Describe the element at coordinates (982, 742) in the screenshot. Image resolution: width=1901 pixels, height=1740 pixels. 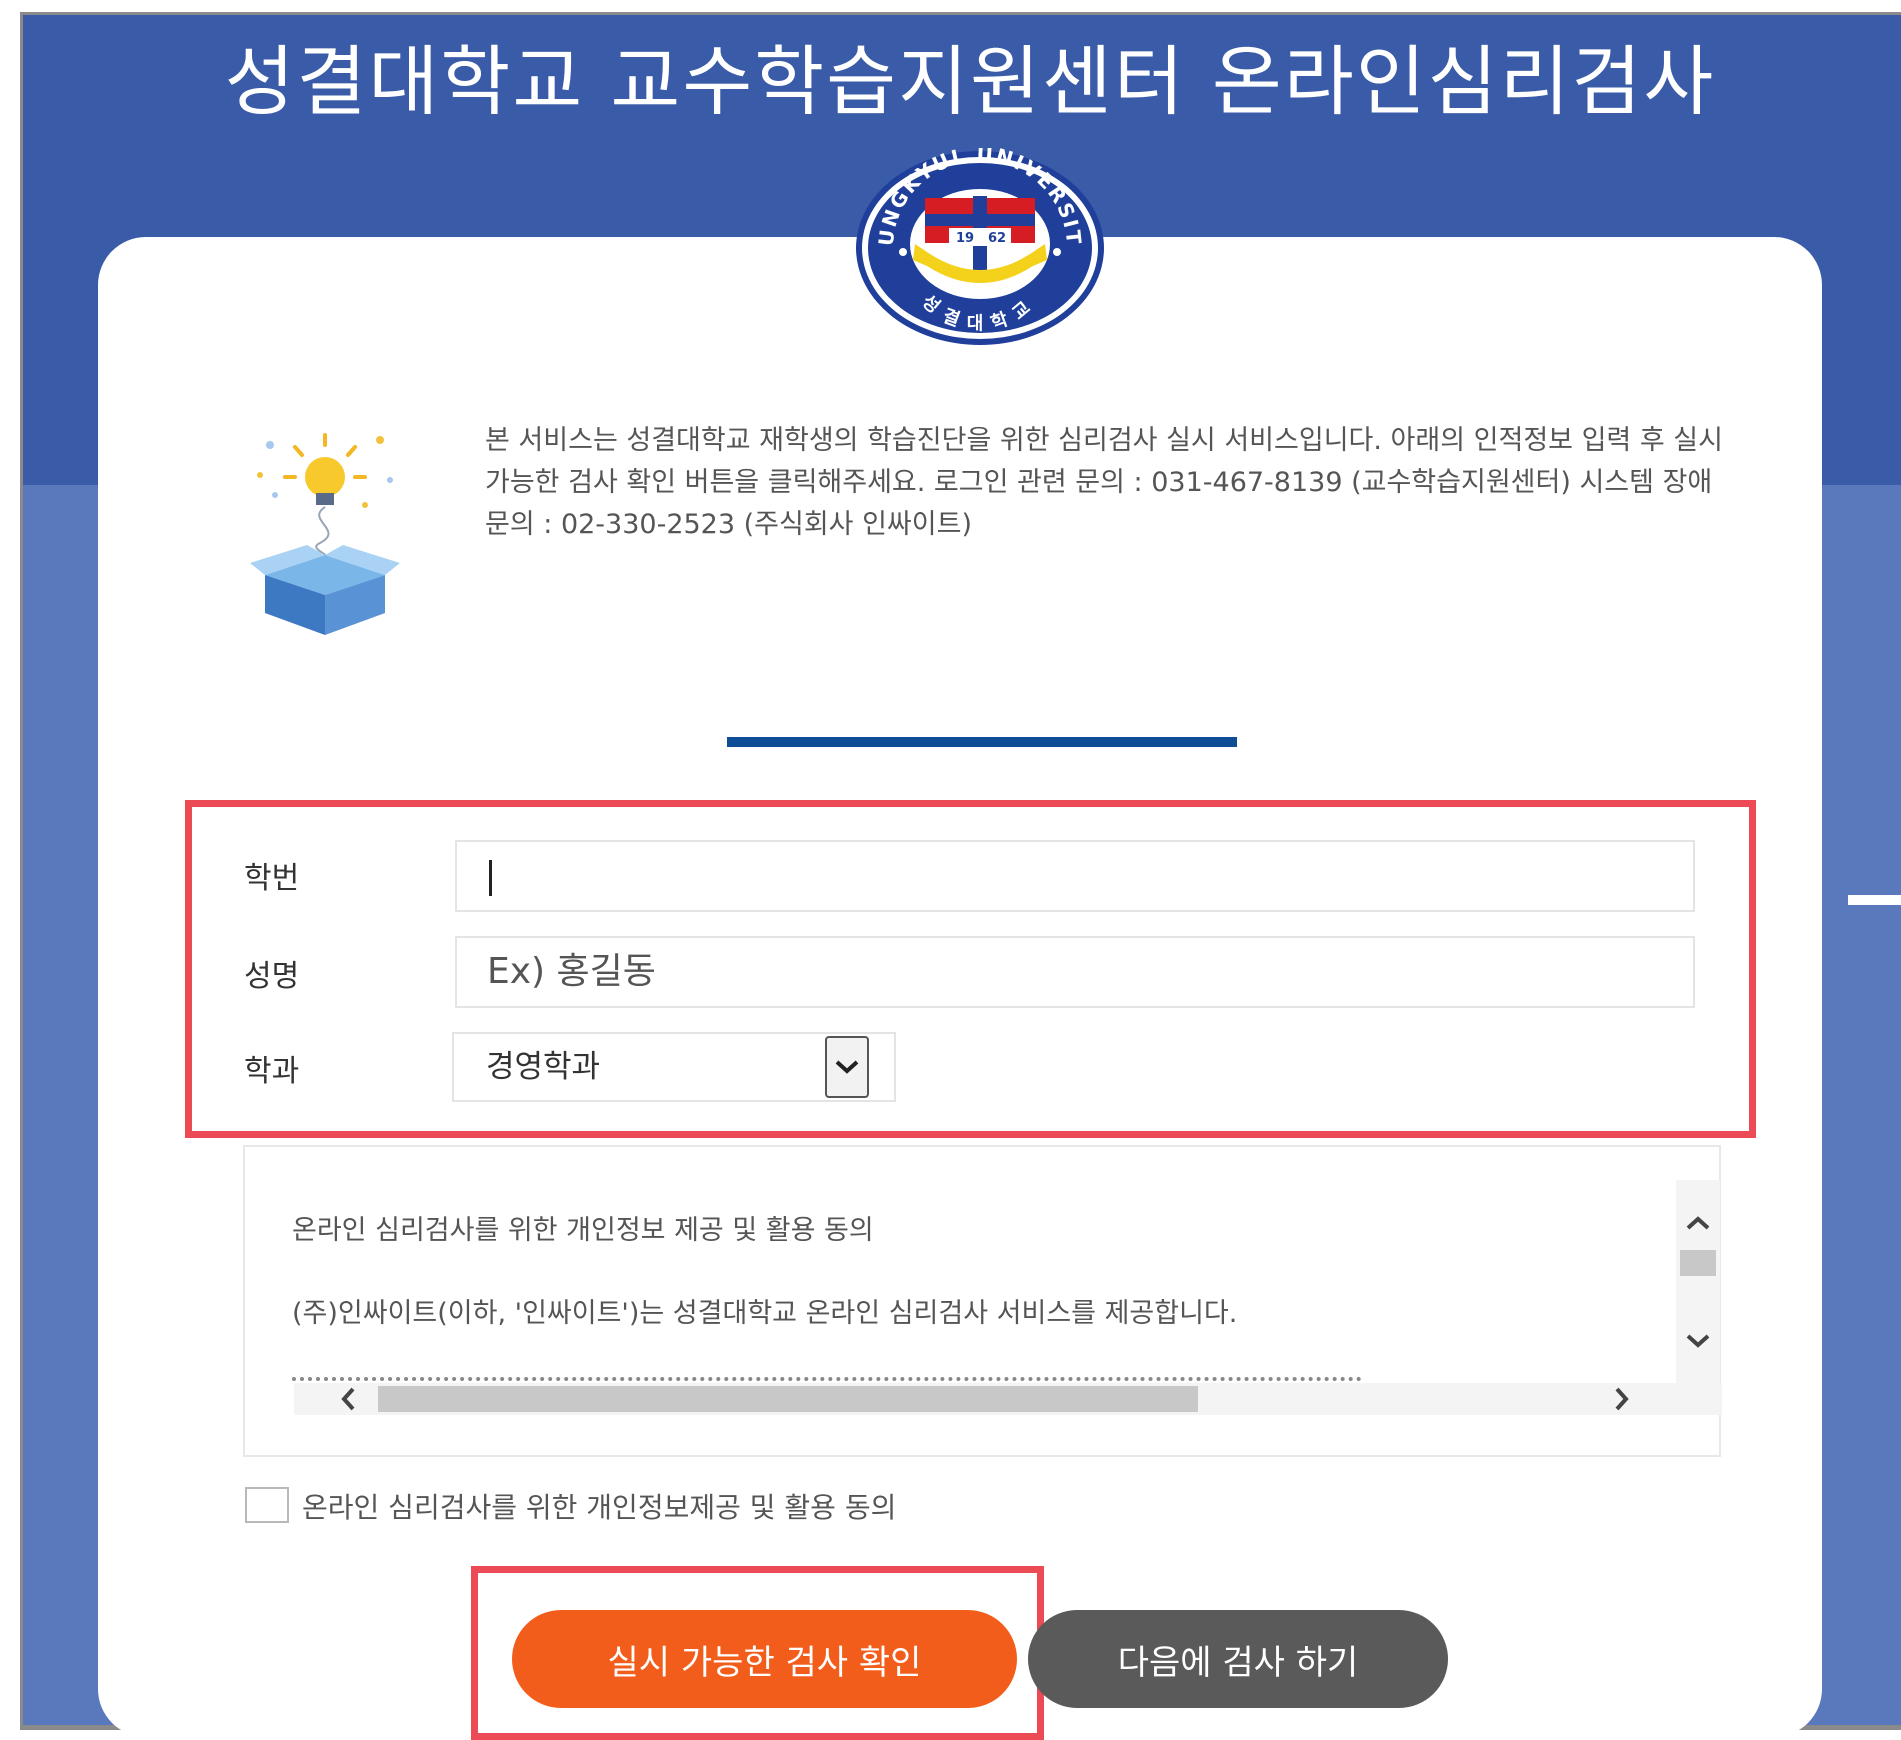
I see `section-divider` at that location.